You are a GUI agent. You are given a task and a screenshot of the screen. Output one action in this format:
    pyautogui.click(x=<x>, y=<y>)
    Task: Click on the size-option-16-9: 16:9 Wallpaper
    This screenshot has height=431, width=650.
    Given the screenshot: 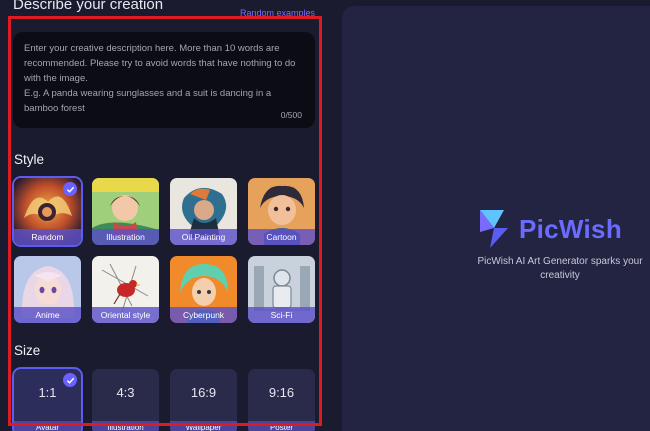 What is the action you would take?
    pyautogui.click(x=203, y=400)
    